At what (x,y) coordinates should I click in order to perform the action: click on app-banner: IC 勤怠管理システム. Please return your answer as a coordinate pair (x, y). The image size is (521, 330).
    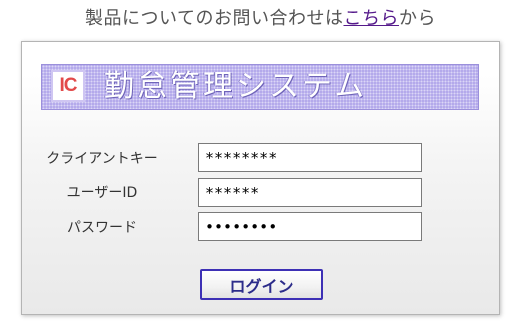
    Looking at the image, I should click on (260, 87).